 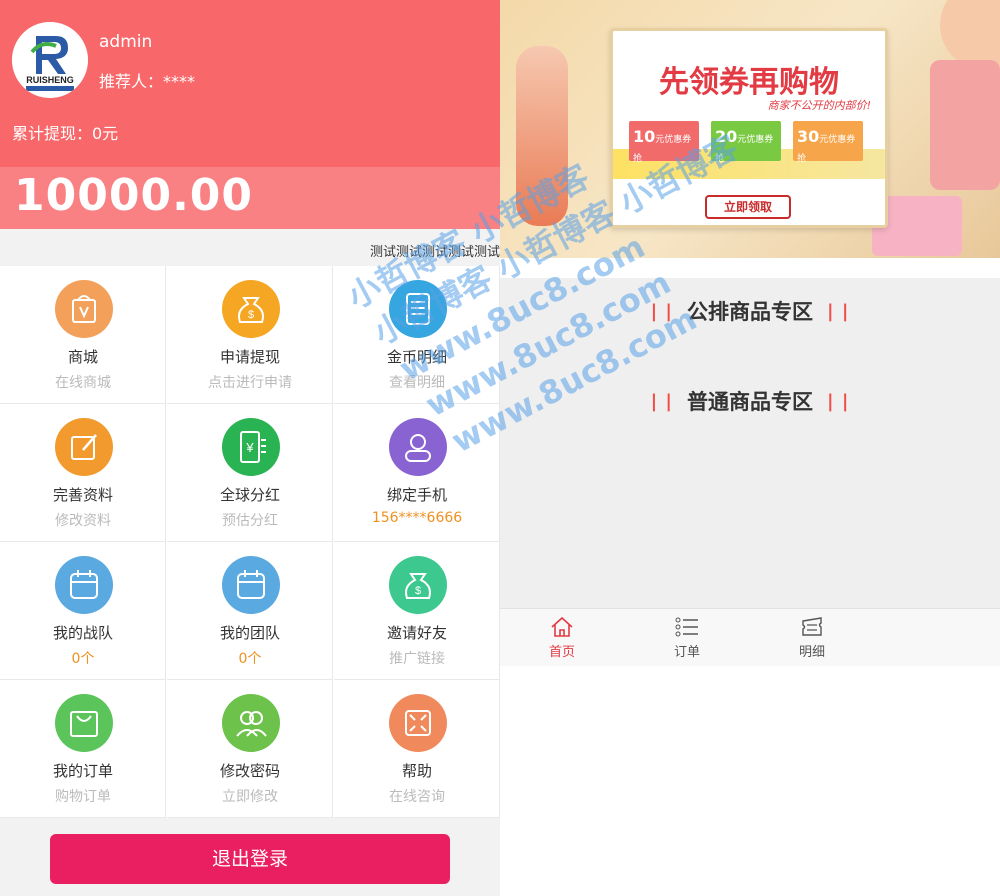 I want to click on bottom-tab-bar: 首页 订单 明细, so click(x=750, y=637).